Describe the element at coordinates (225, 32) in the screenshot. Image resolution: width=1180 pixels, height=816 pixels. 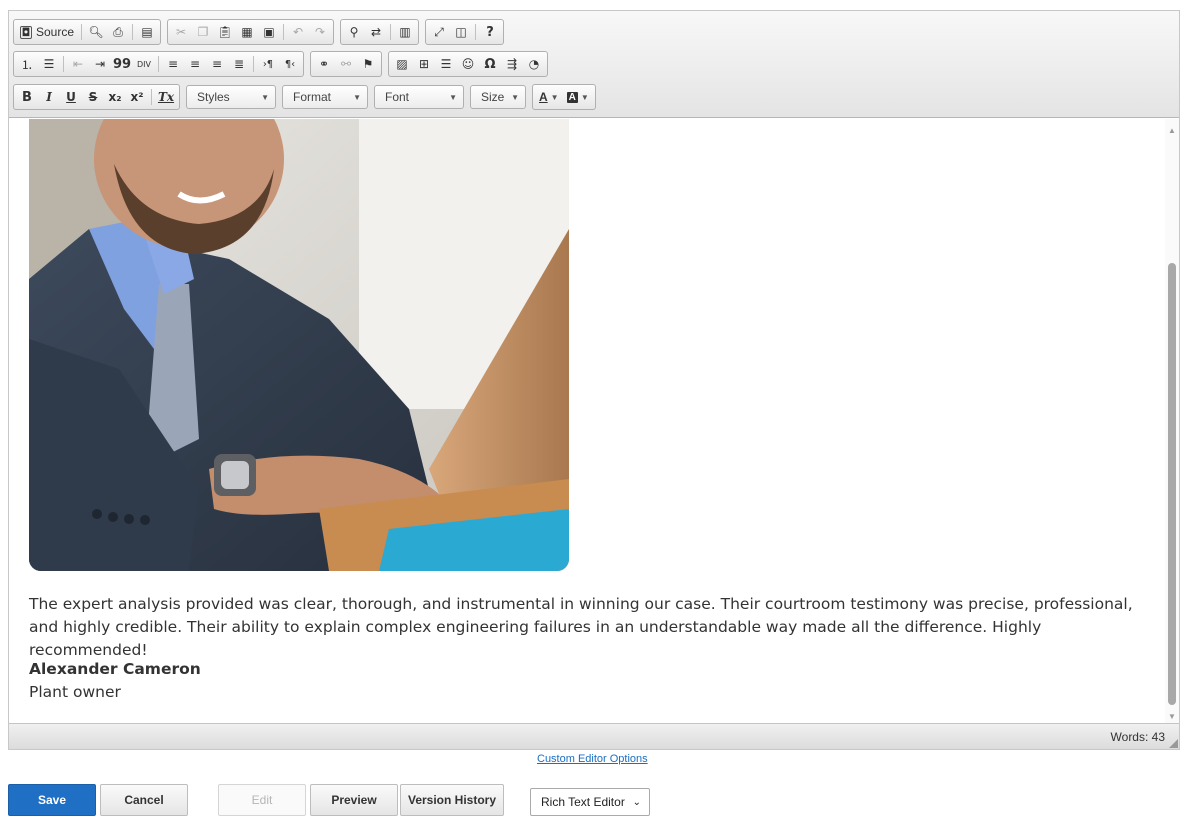
I see `paste-icon: 📋︎` at that location.